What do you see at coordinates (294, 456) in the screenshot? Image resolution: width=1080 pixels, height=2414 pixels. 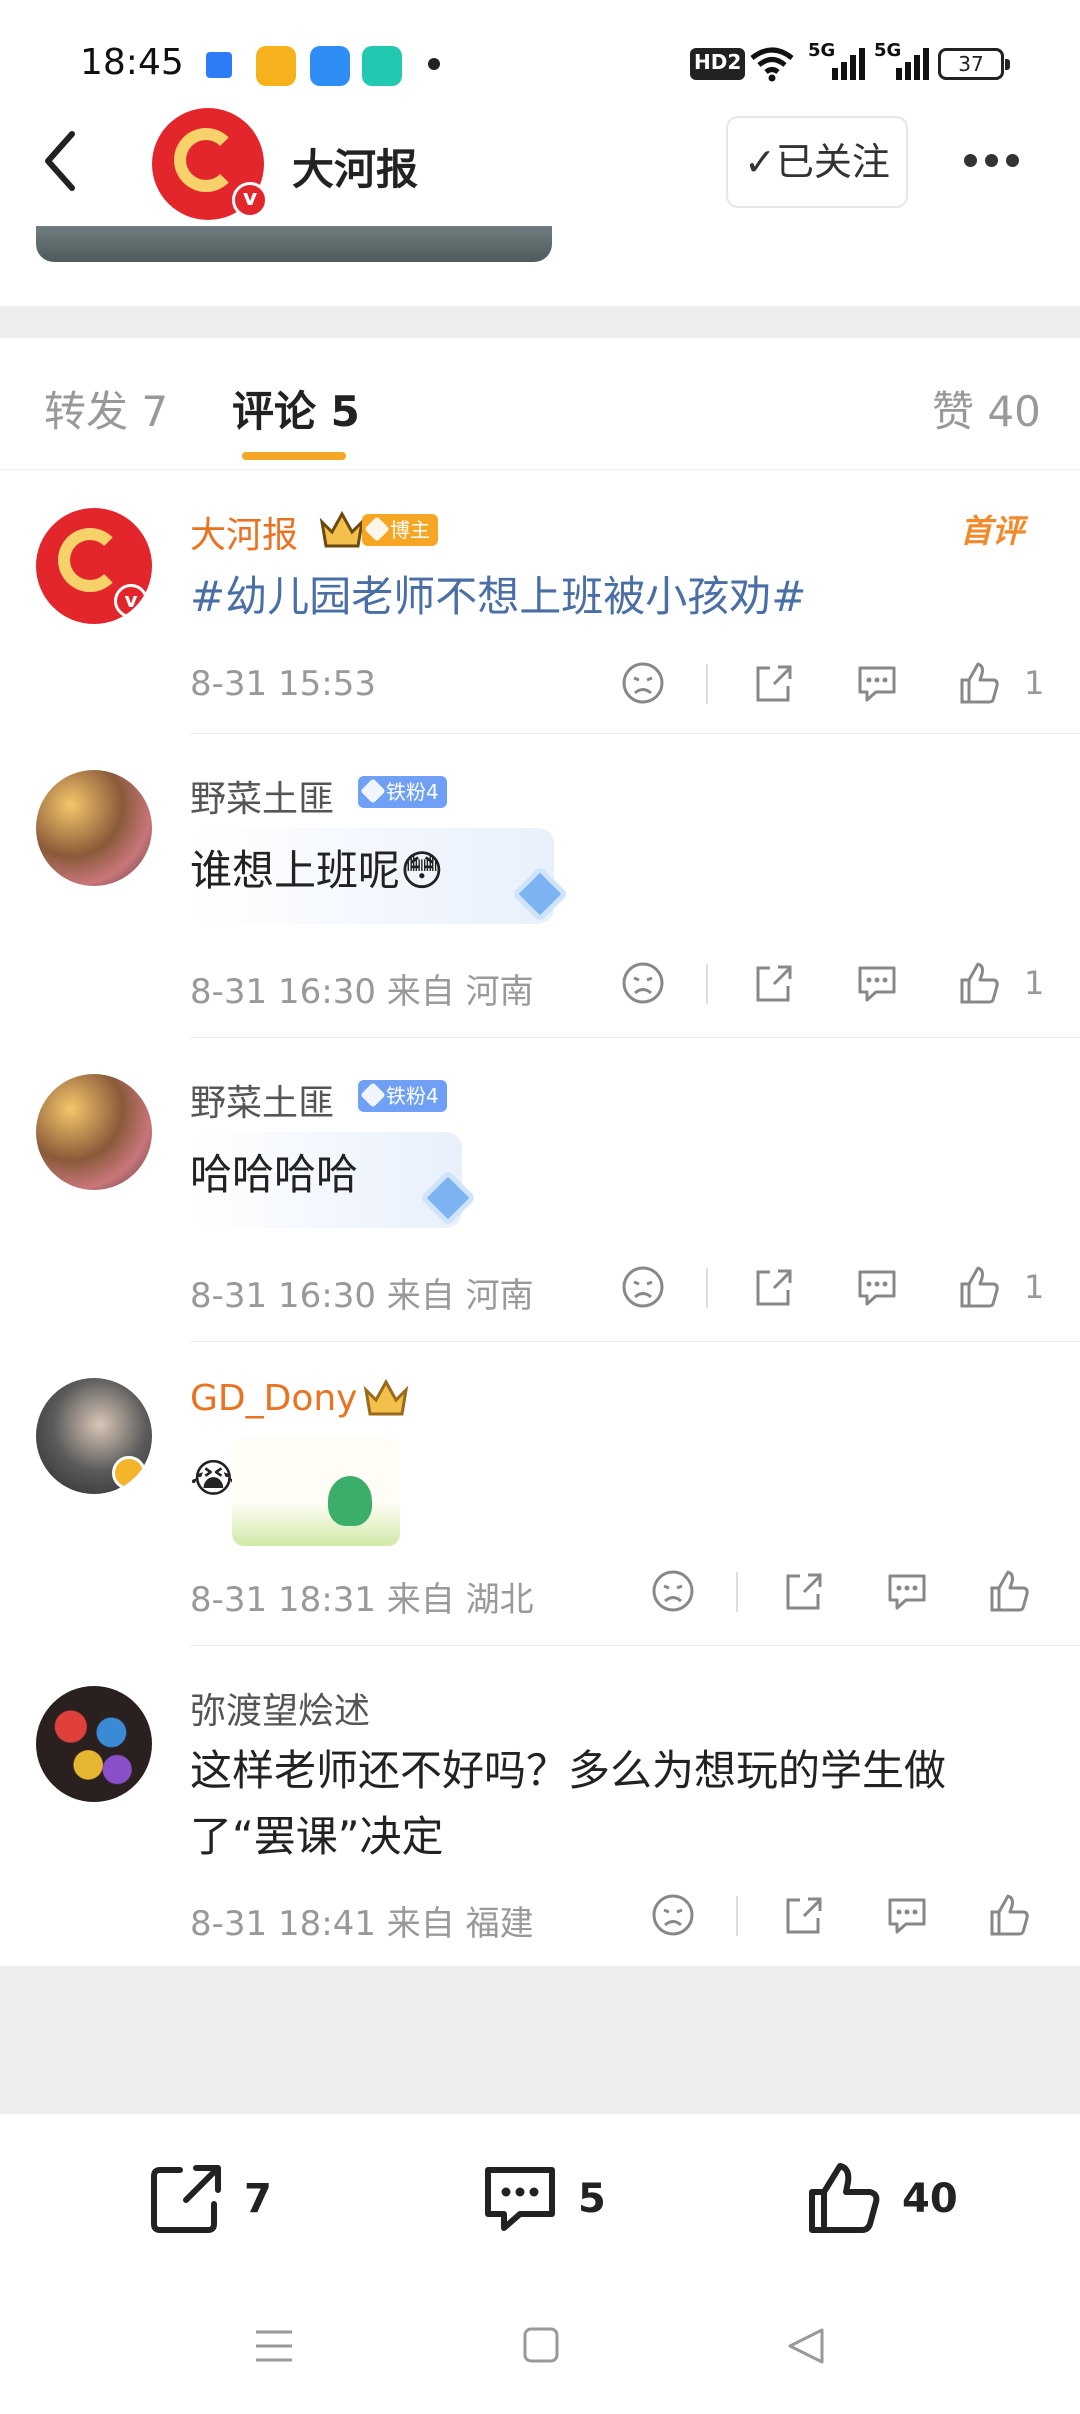 I see `tab-active-indicator` at bounding box center [294, 456].